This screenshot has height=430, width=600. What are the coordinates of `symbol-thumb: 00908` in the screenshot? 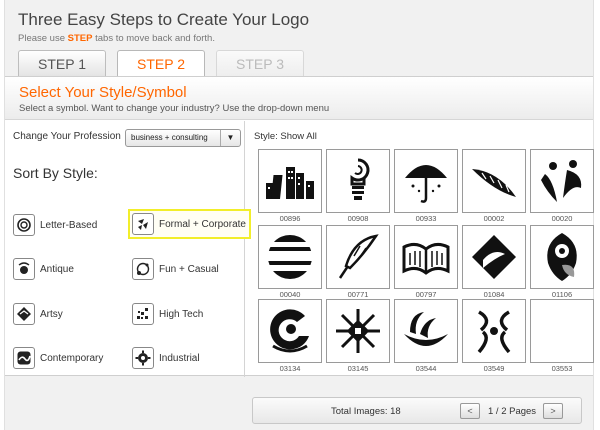 It's located at (358, 186).